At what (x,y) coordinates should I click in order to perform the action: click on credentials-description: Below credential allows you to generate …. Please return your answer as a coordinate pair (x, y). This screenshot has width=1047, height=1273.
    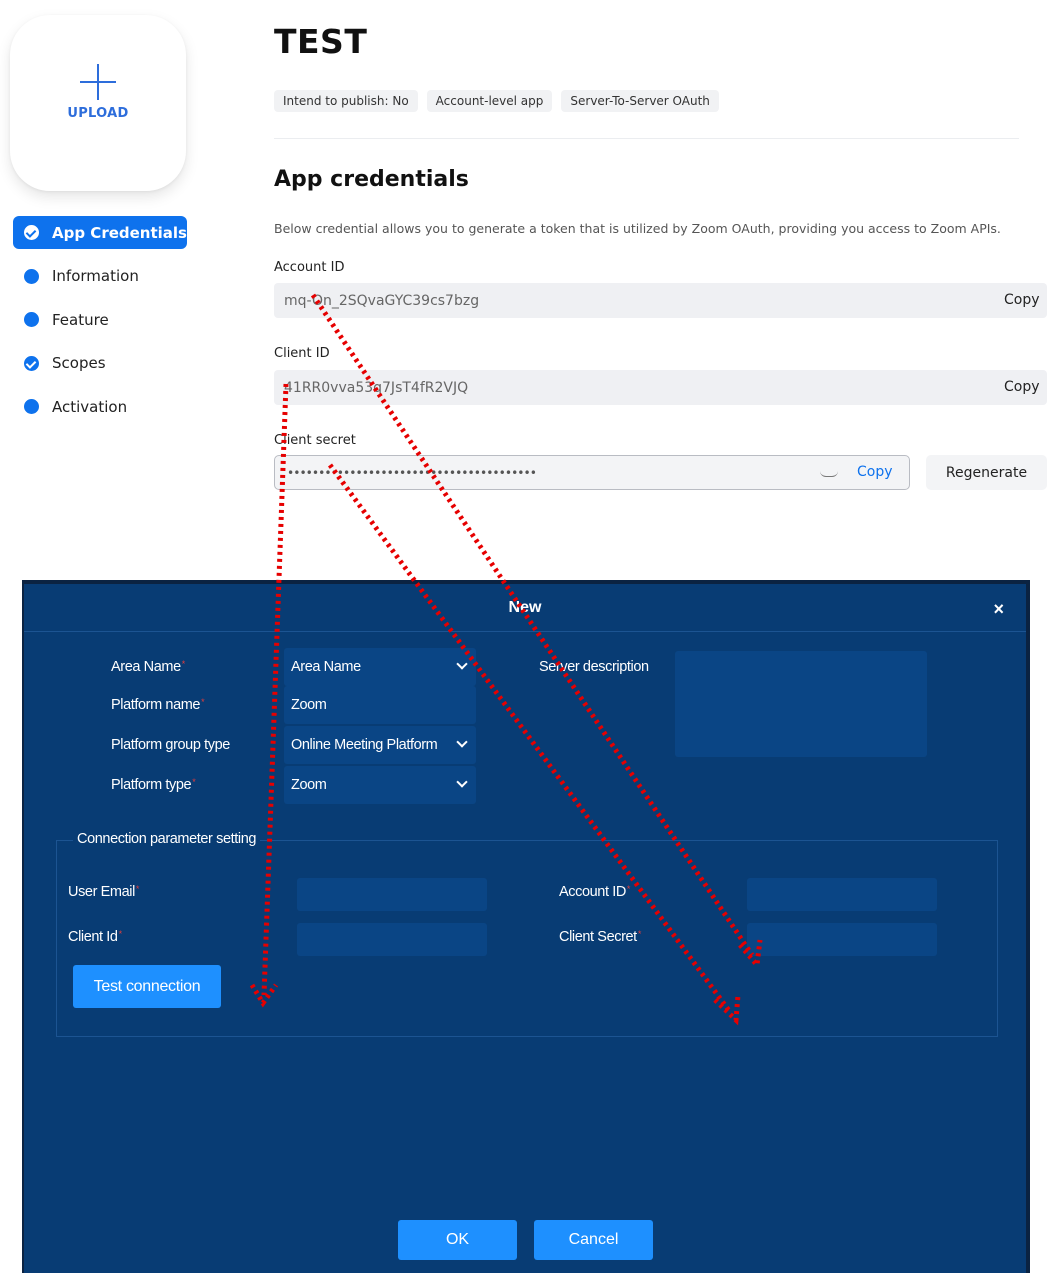
    Looking at the image, I should click on (637, 228).